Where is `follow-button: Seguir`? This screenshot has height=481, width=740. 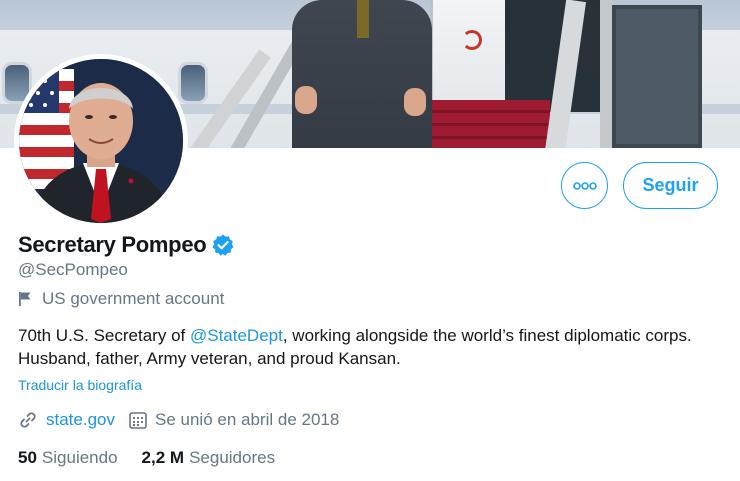 follow-button: Seguir is located at coordinates (670, 185).